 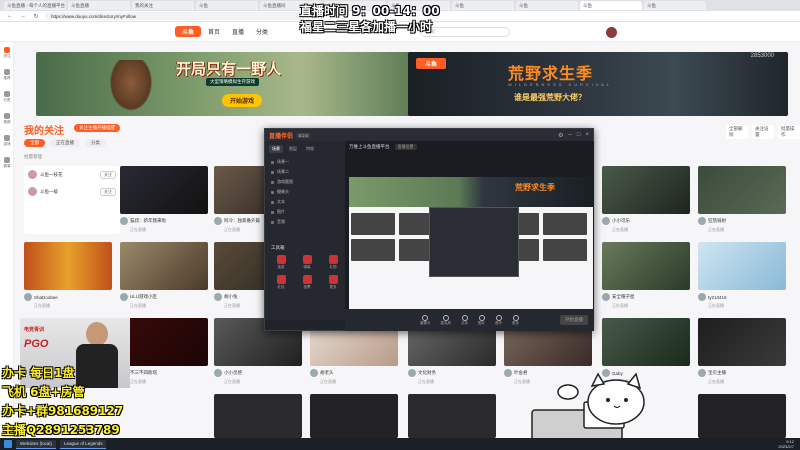 What do you see at coordinates (7, 163) in the screenshot?
I see `sidebar-item-esports: 赛事` at bounding box center [7, 163].